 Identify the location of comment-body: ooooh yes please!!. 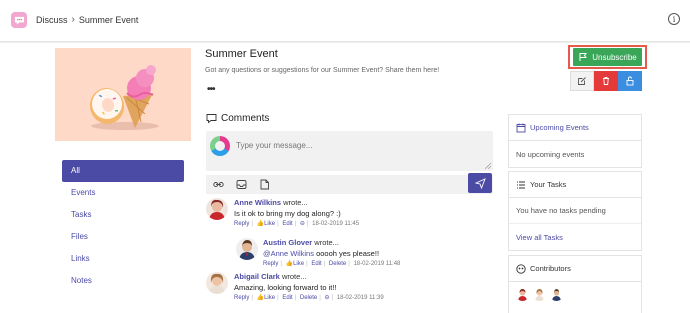
(348, 253).